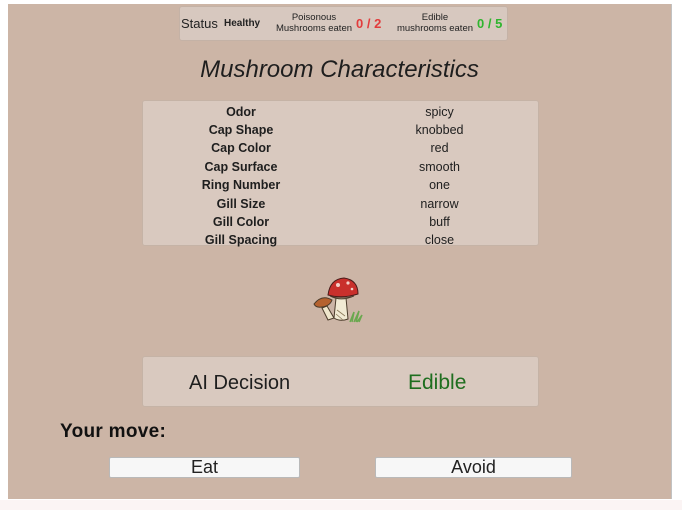 The height and width of the screenshot is (510, 682). Describe the element at coordinates (439, 222) in the screenshot. I see `characteristic-value: buff` at that location.